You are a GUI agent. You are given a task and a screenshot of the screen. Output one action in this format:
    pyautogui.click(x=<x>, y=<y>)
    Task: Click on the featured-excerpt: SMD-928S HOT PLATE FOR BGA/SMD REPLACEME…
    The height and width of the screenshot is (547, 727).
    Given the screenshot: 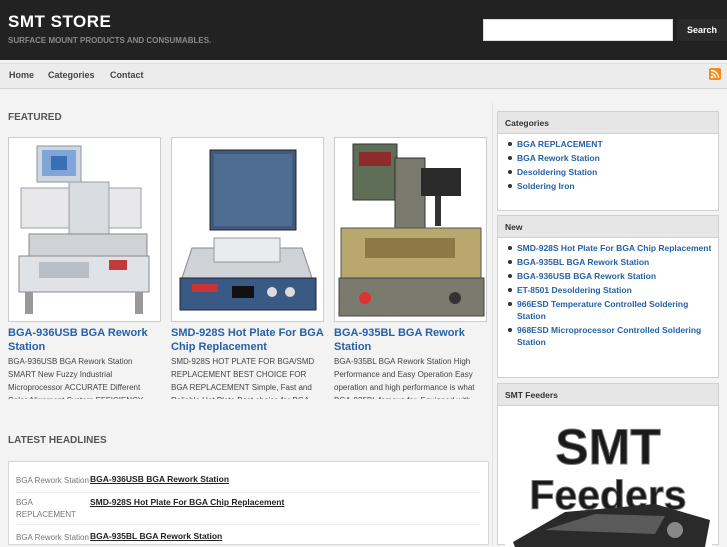 What is the action you would take?
    pyautogui.click(x=243, y=378)
    